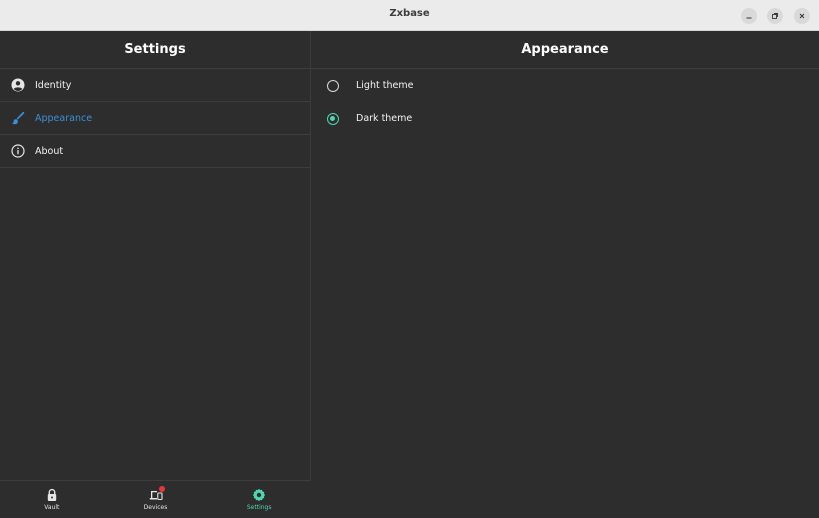  What do you see at coordinates (157, 494) in the screenshot?
I see `devices-icon` at bounding box center [157, 494].